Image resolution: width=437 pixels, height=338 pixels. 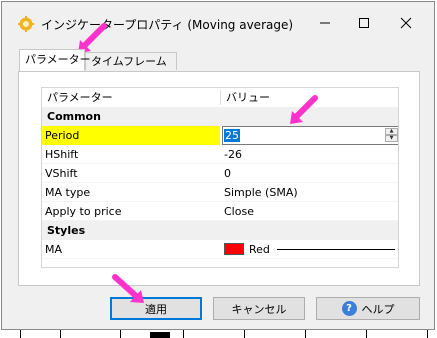 I want to click on help-button-label: ヘルプ, so click(x=378, y=309).